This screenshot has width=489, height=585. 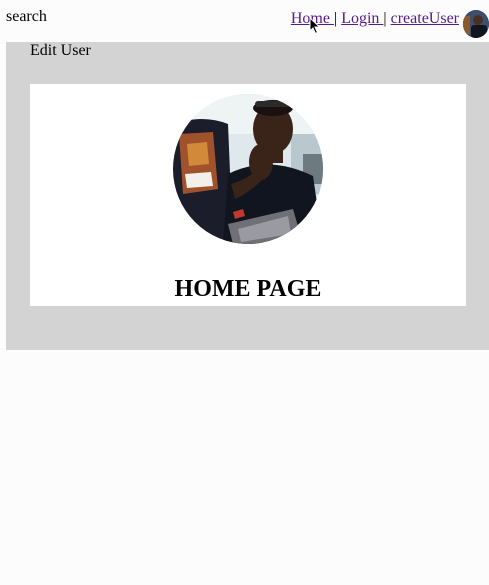 What do you see at coordinates (425, 18) in the screenshot?
I see `nav-link-create-user: createUser` at bounding box center [425, 18].